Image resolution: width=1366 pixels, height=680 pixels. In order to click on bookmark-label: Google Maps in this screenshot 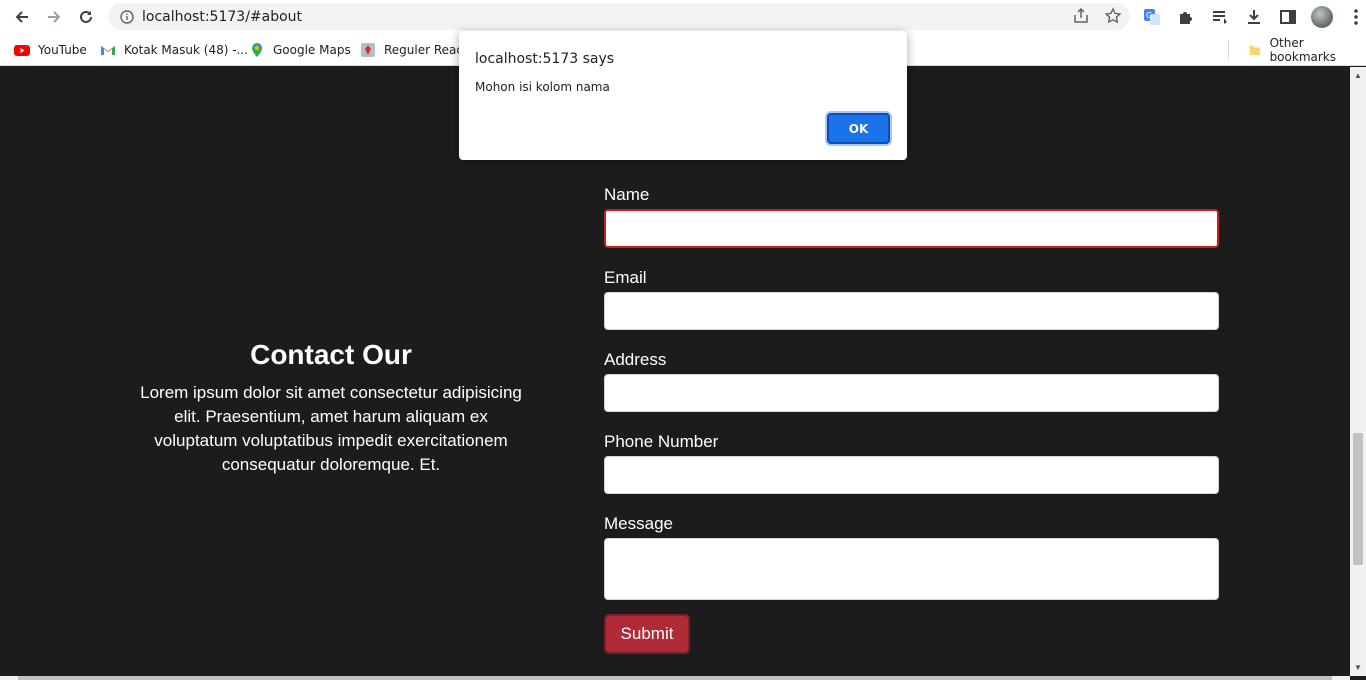, I will do `click(312, 50)`.